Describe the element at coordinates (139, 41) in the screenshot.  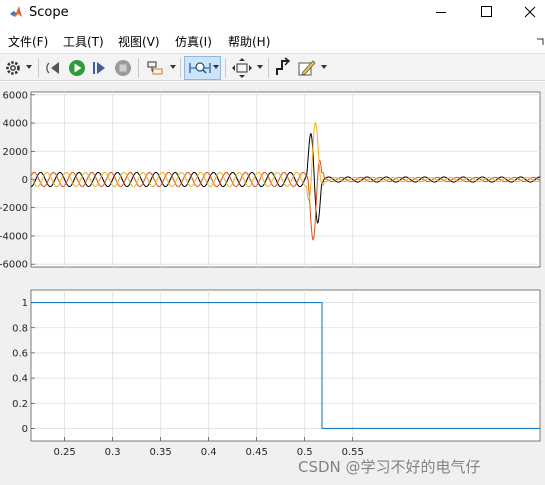
I see `menu-view: 视图(V)` at that location.